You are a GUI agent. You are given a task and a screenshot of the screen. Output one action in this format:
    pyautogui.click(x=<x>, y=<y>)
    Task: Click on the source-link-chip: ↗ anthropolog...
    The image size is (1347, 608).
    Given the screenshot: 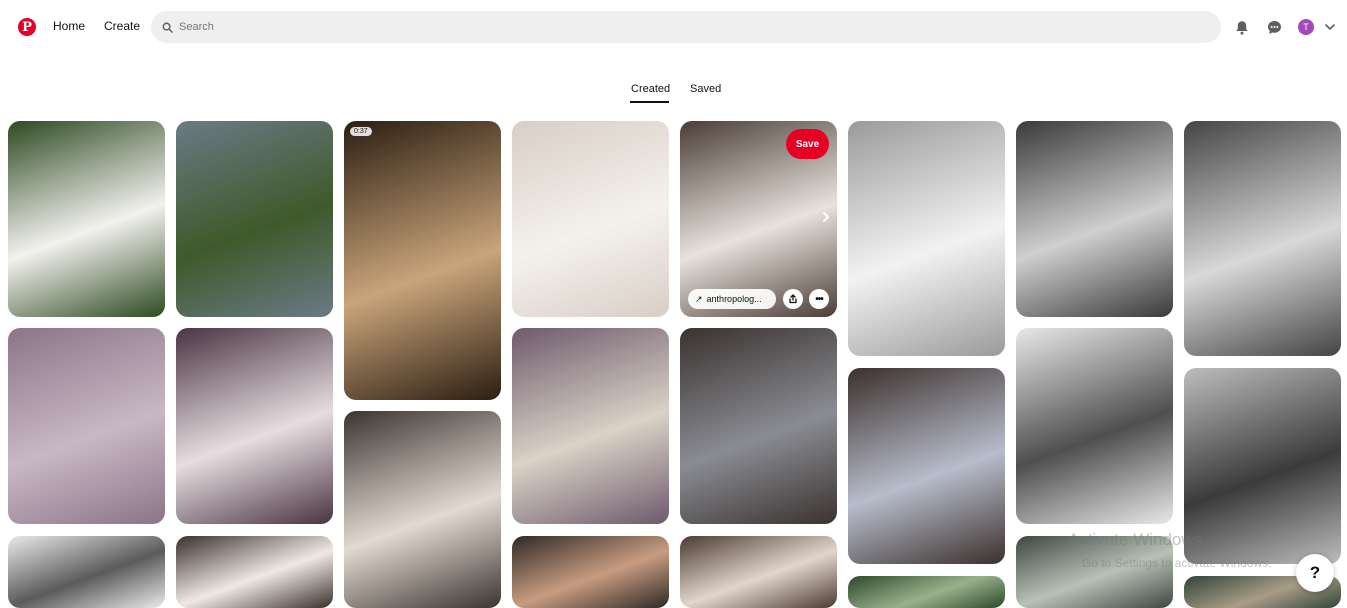 What is the action you would take?
    pyautogui.click(x=732, y=299)
    